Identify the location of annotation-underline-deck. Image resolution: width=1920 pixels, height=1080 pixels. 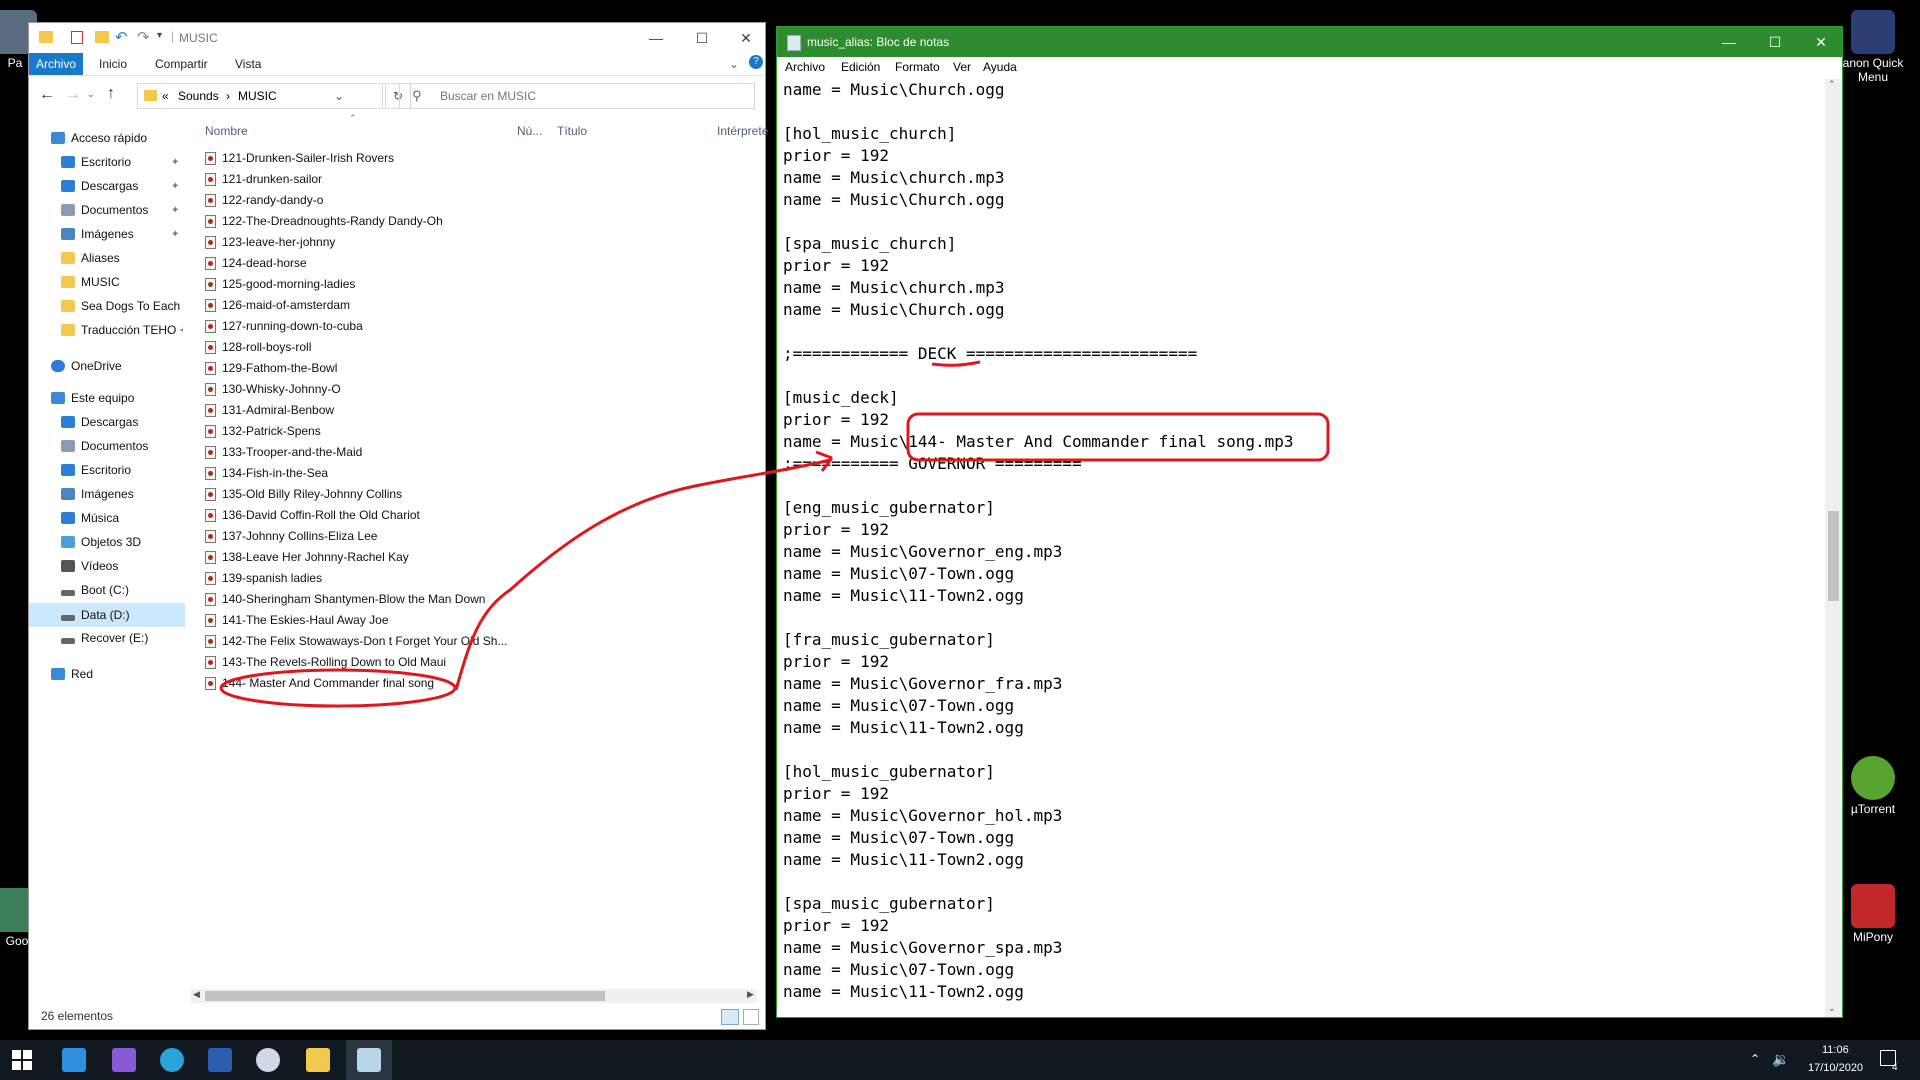
(956, 363).